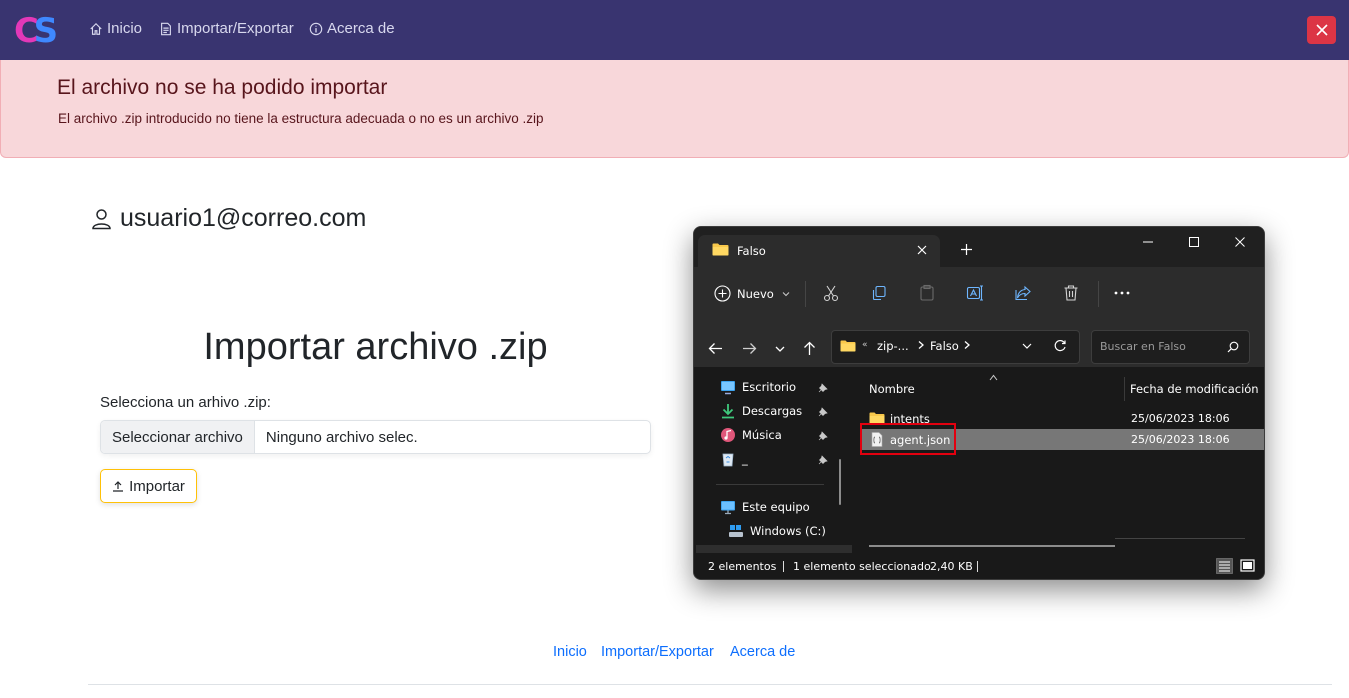 The image size is (1349, 698). Describe the element at coordinates (774, 549) in the screenshot. I see `sidebar-item-universidad` at that location.